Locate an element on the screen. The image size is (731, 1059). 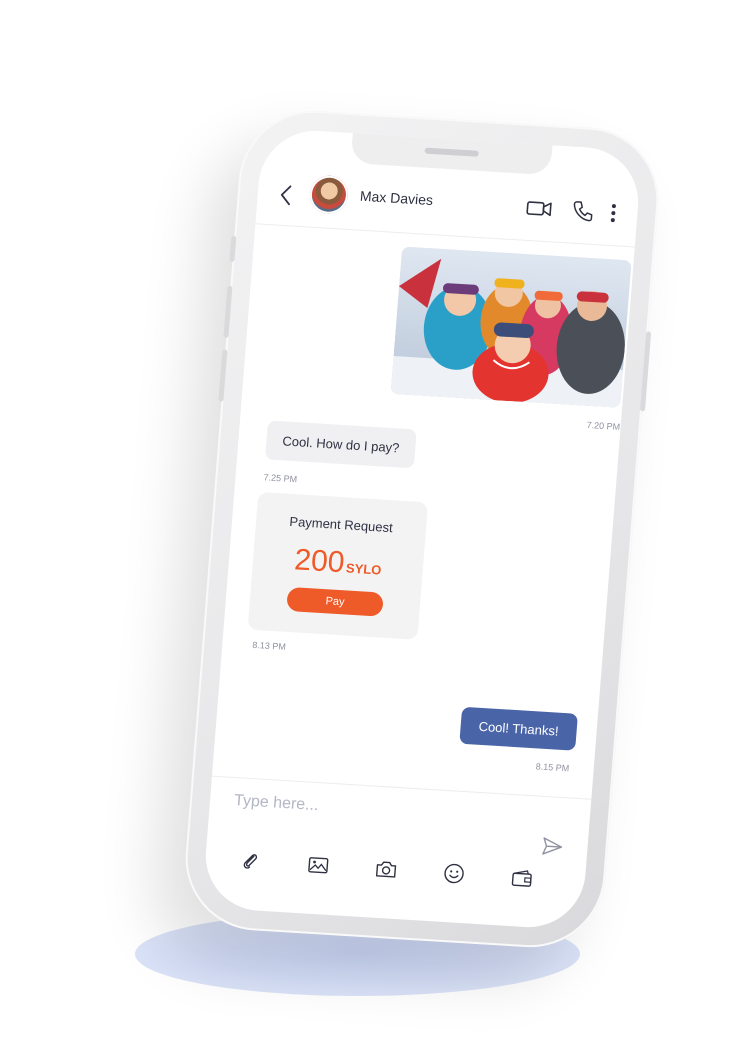
message-time: 8.15 PM is located at coordinates (552, 767).